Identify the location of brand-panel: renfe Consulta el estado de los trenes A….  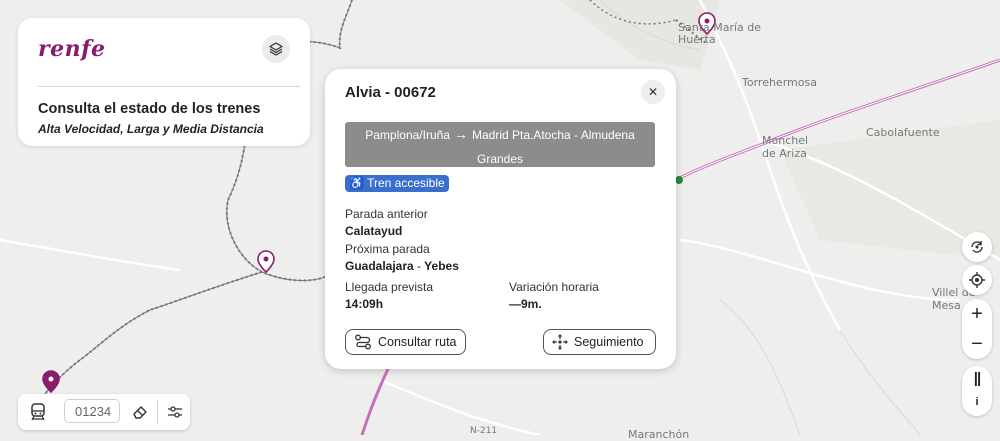
(164, 82).